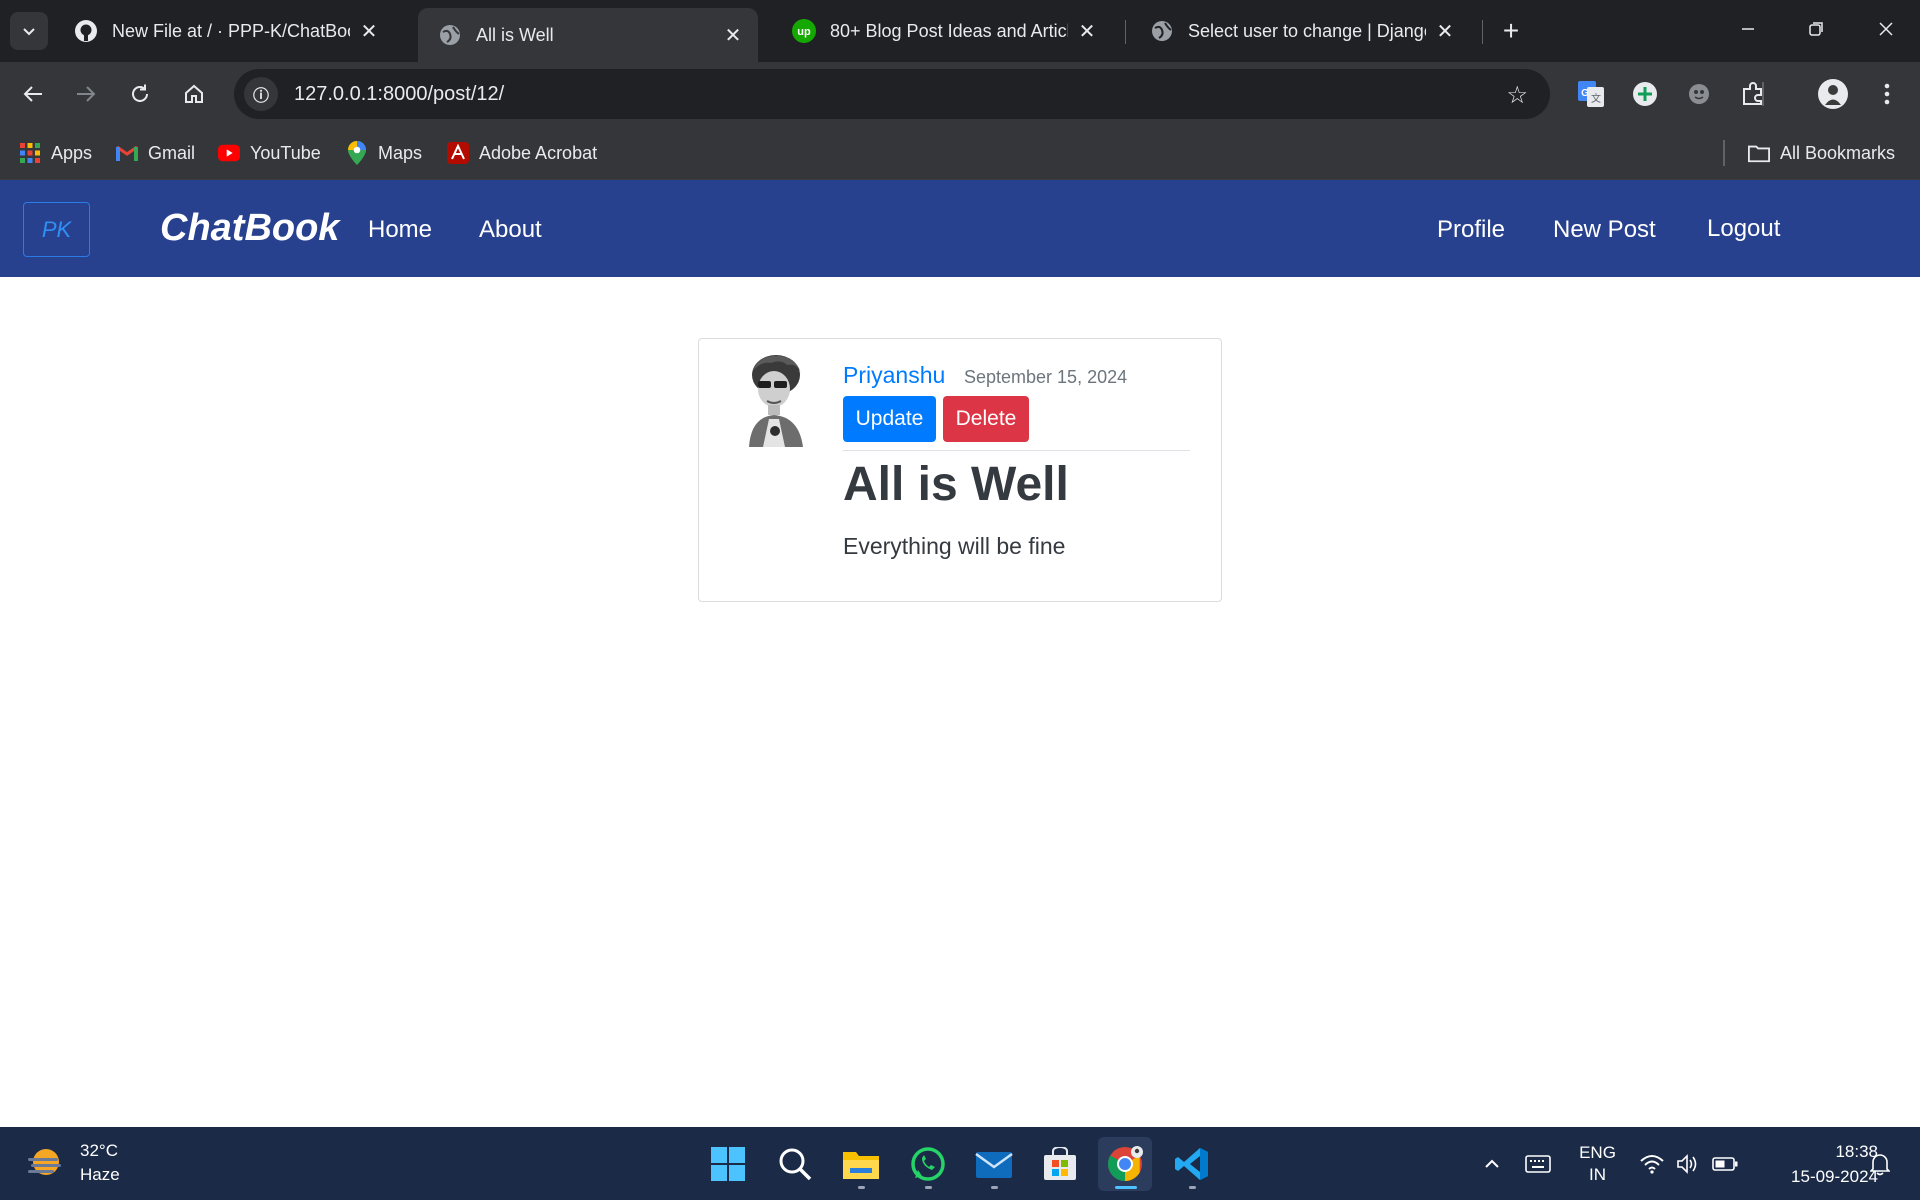 The width and height of the screenshot is (1920, 1200). I want to click on nav-home: Home, so click(400, 230).